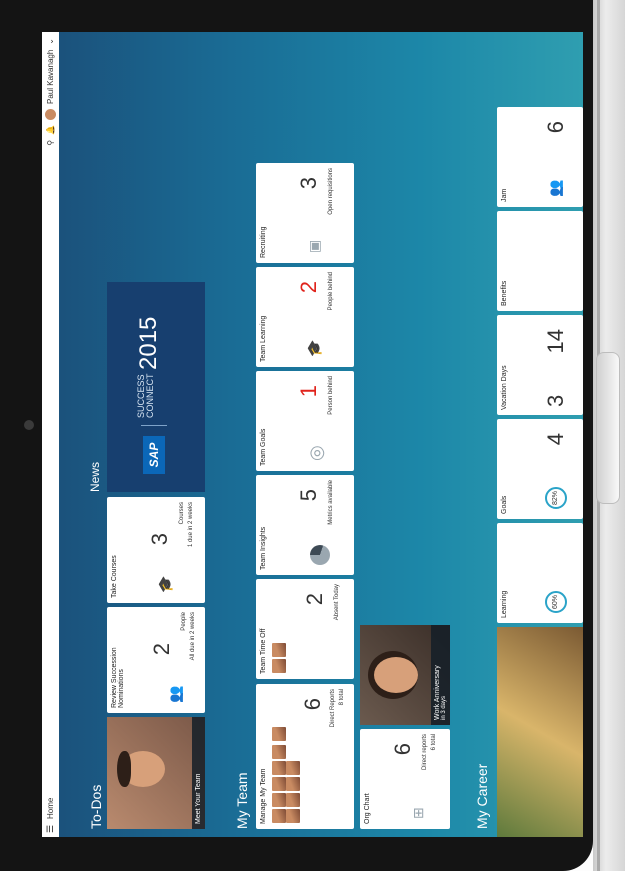 This screenshot has height=871, width=625. I want to click on meet-your-team-tile: Meet Your Team, so click(156, 773).